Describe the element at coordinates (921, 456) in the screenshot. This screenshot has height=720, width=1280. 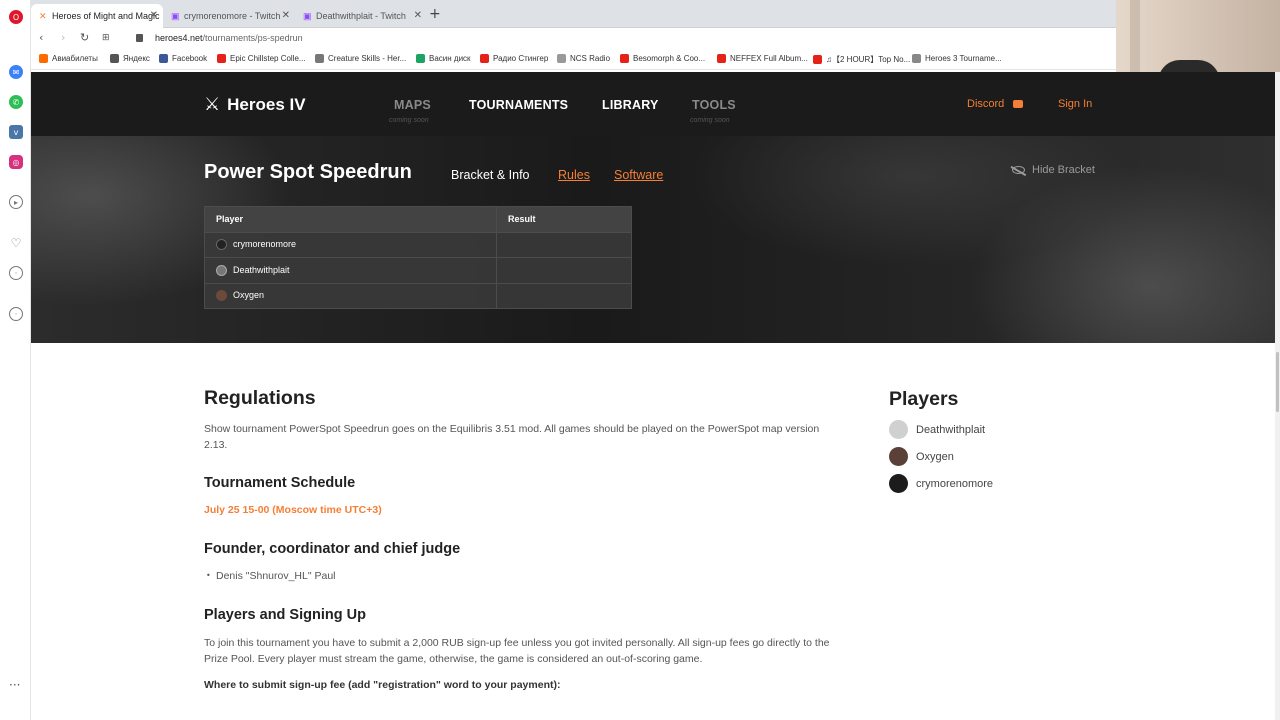
I see `player-item: Oxygen` at that location.